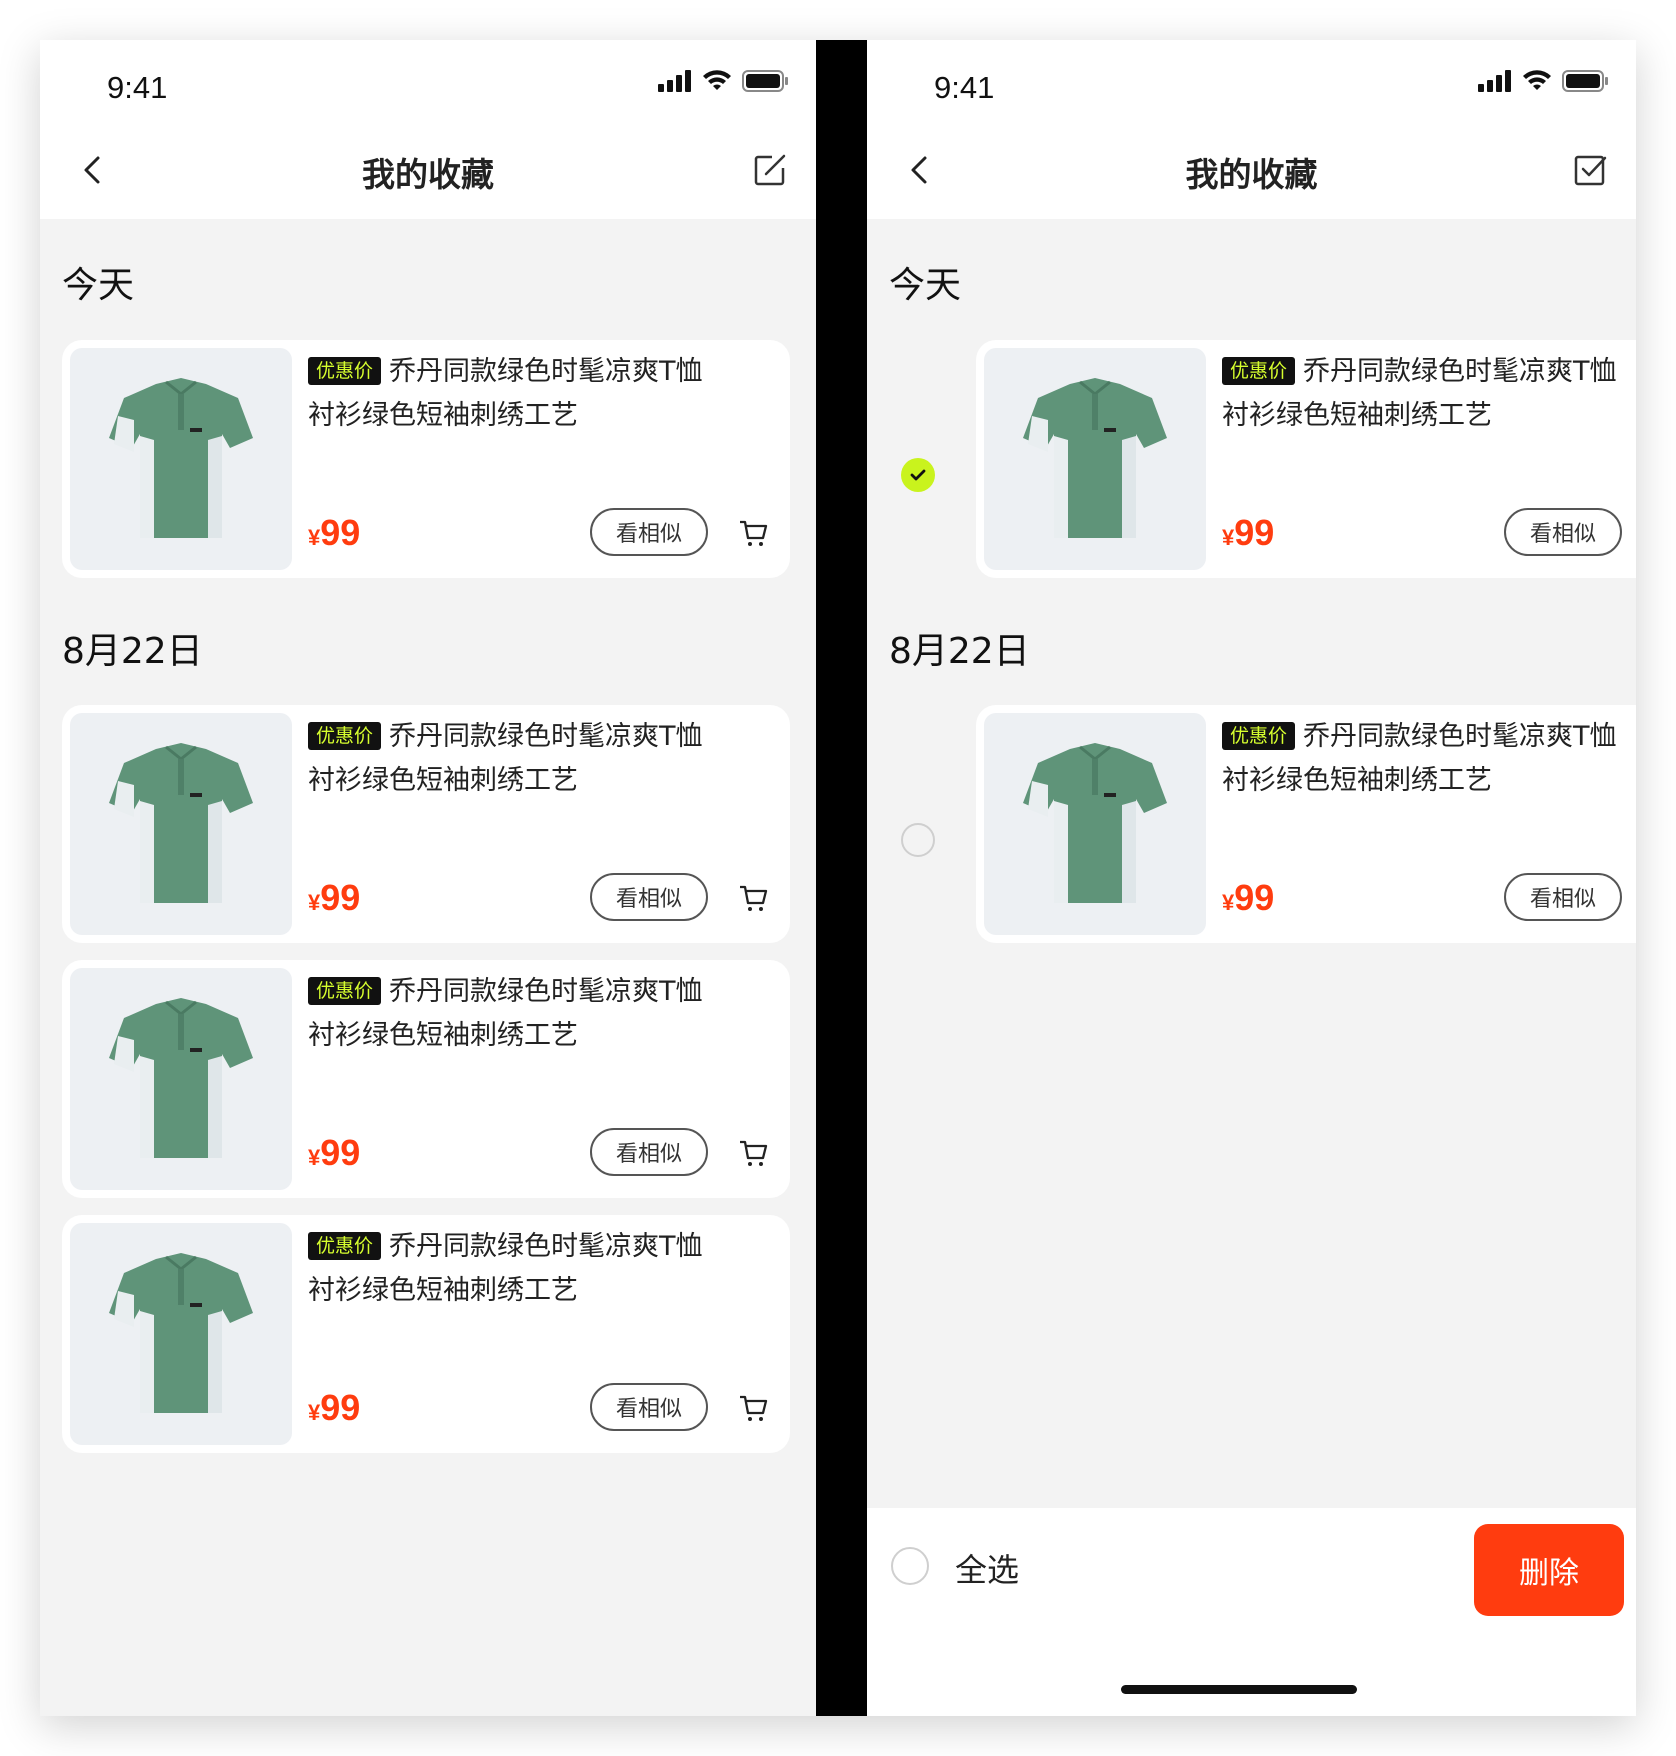 The height and width of the screenshot is (1756, 1676). I want to click on home-indicator, so click(1239, 1689).